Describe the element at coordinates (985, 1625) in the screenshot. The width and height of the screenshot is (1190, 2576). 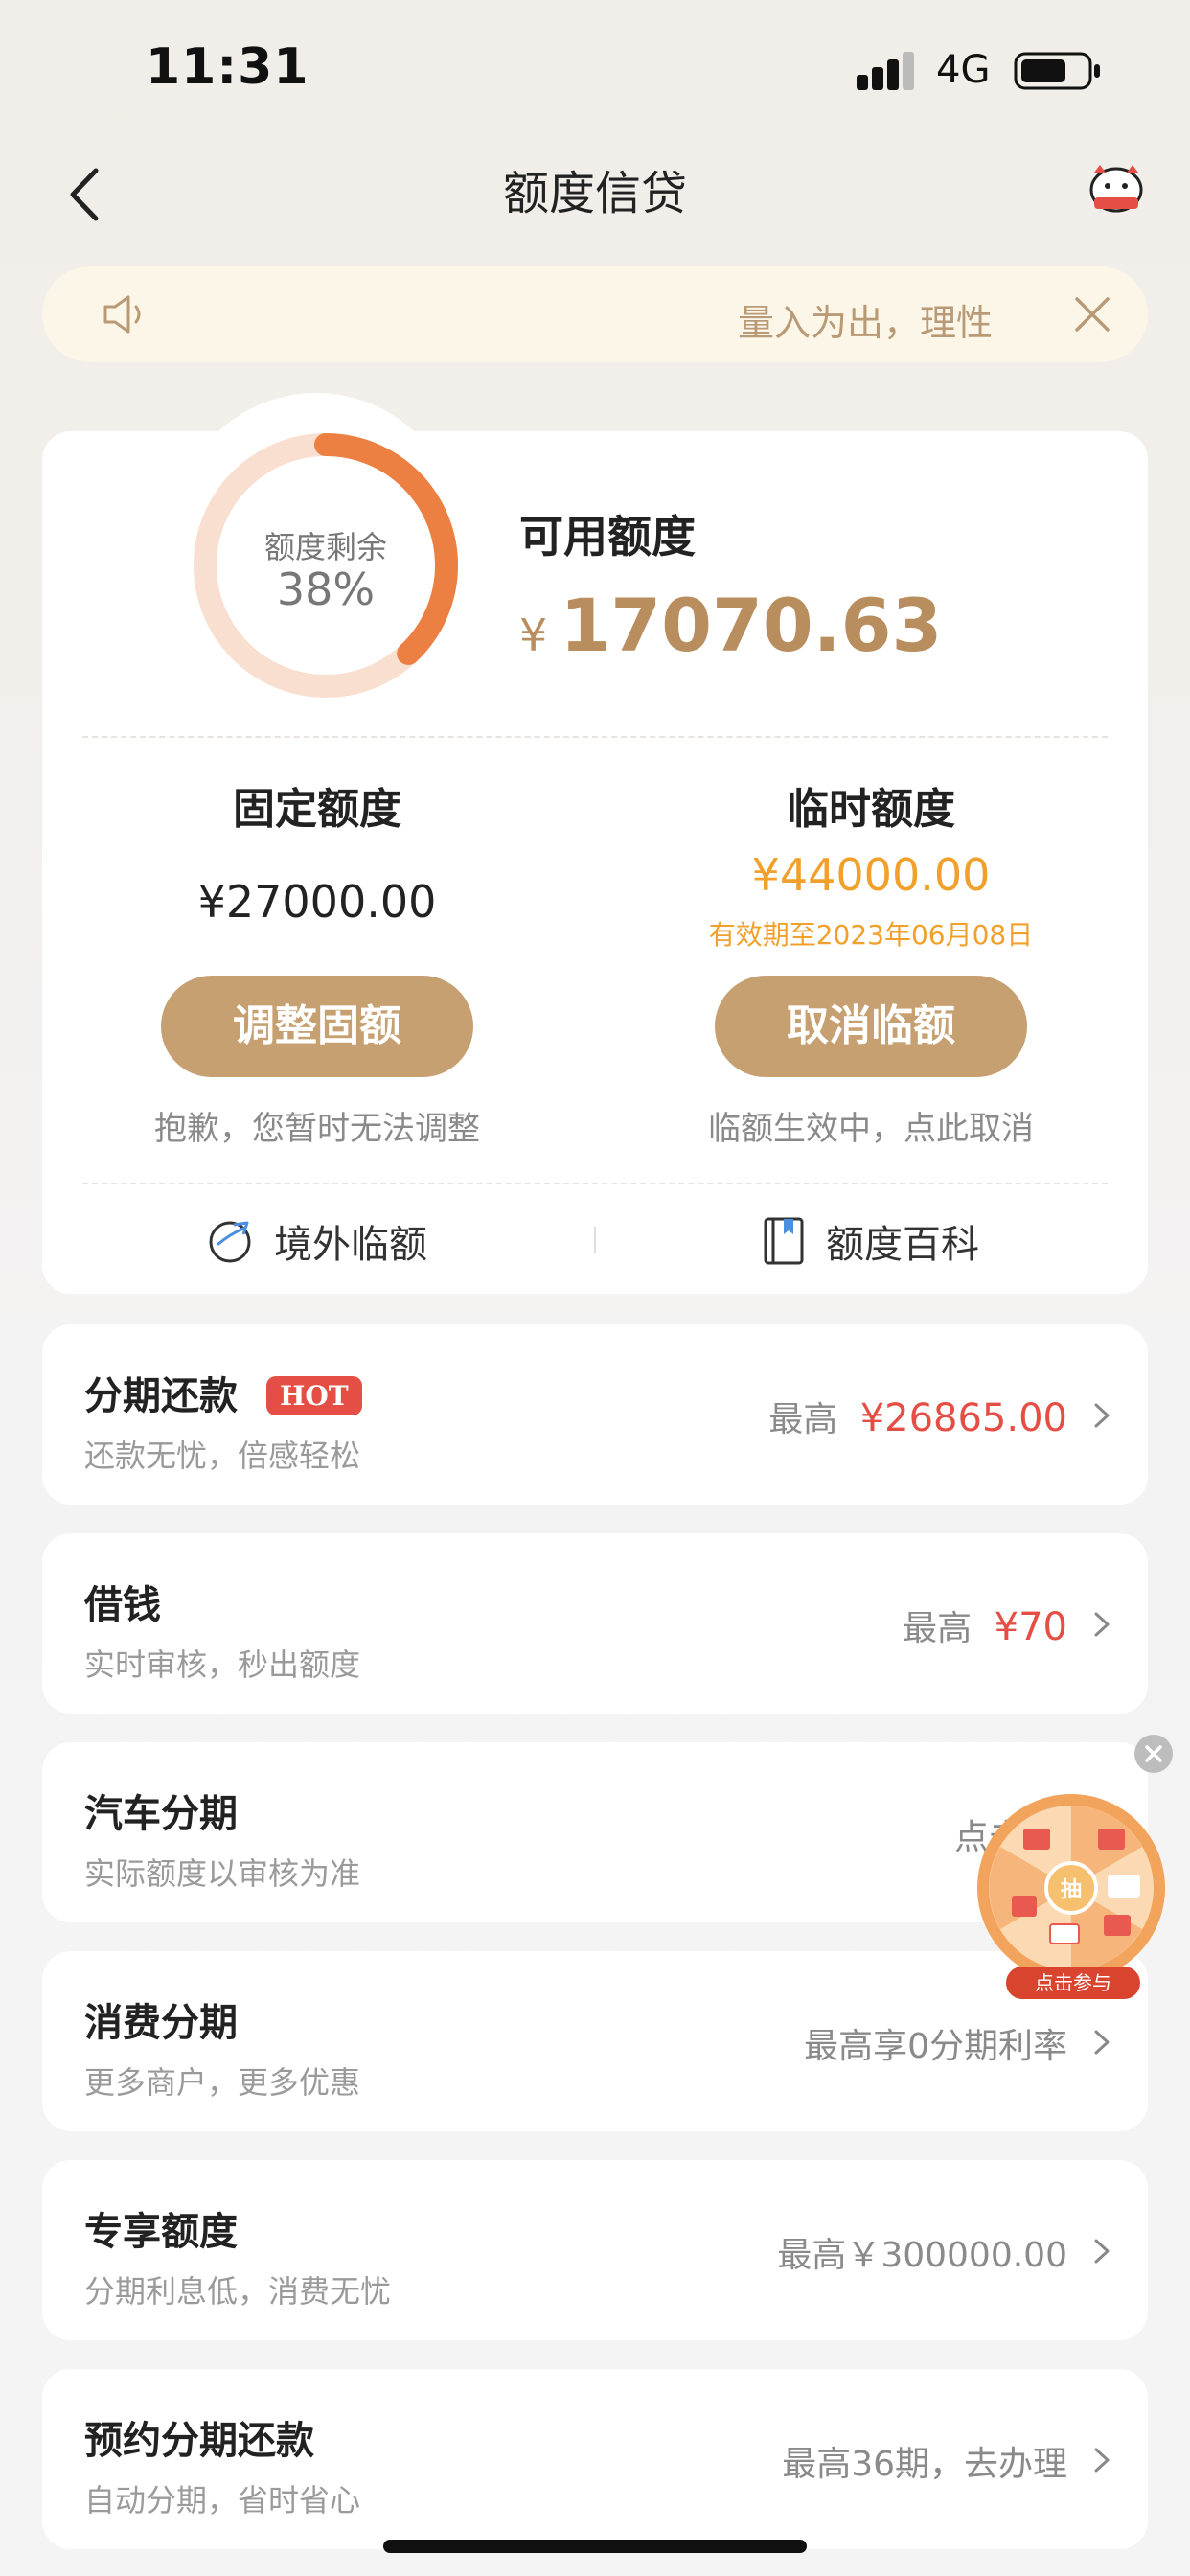
I see `row-value: 最高 ¥70` at that location.